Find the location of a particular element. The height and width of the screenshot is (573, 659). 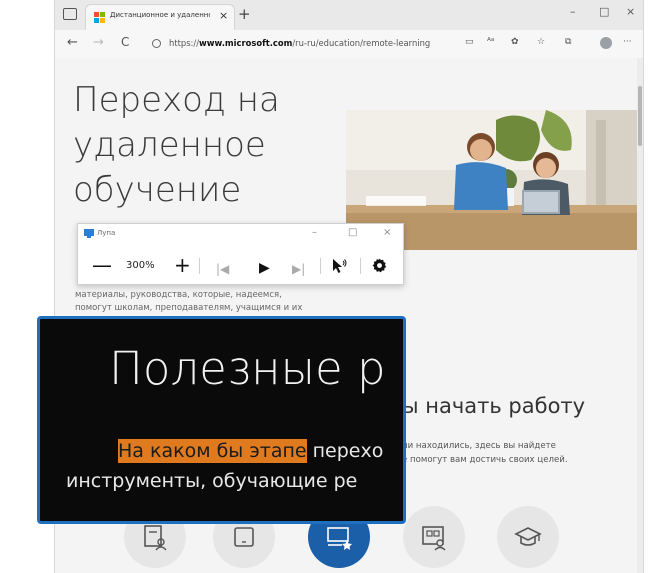

highlighted-text: На каком бы этапе is located at coordinates (212, 451).